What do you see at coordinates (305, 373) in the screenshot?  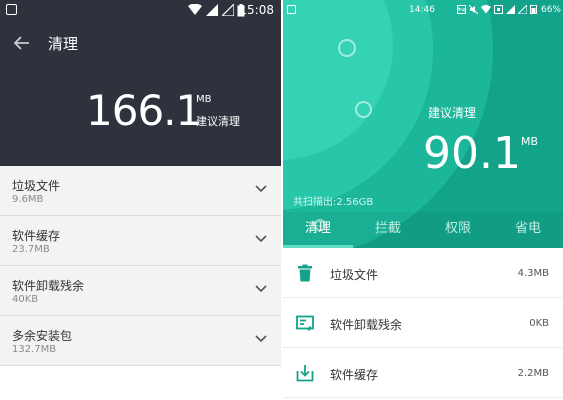 I see `download-box-icon` at bounding box center [305, 373].